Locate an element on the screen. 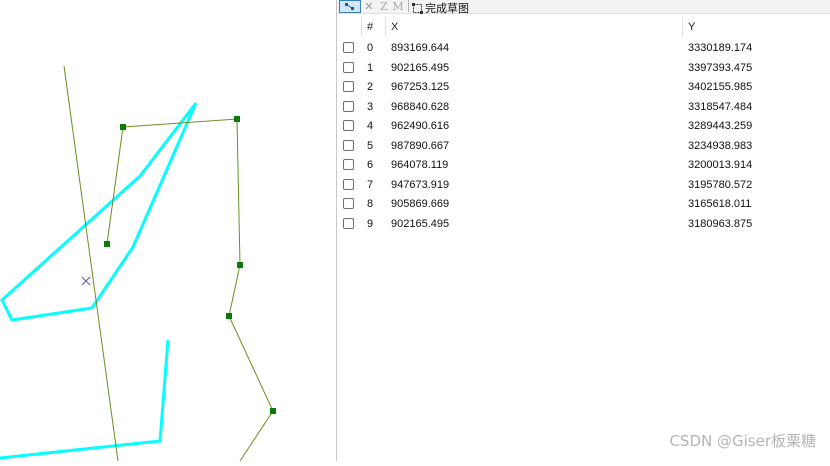 Image resolution: width=830 pixels, height=466 pixels. row-index: 0 is located at coordinates (370, 48).